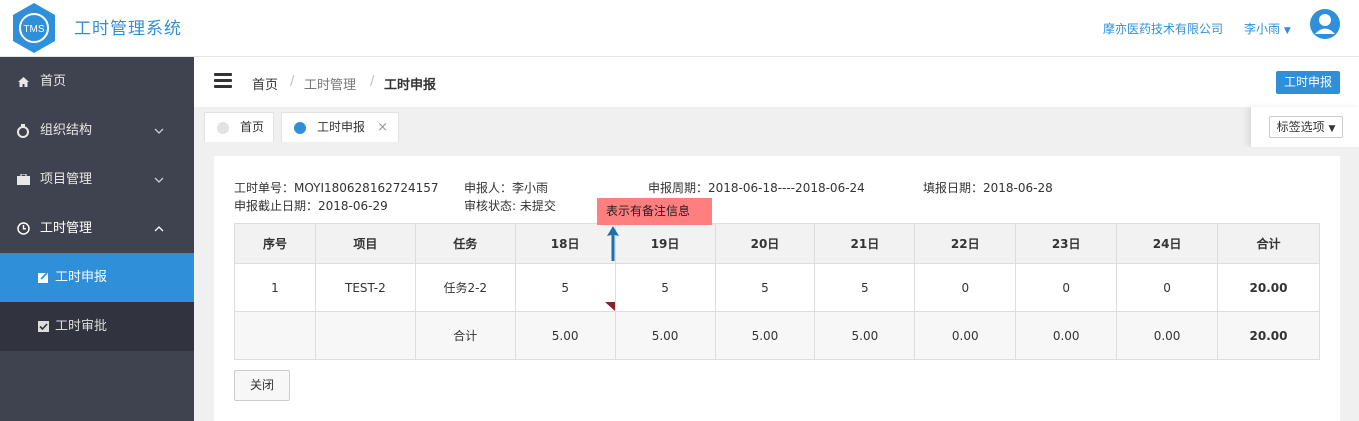  I want to click on close-button: 关闭, so click(262, 385).